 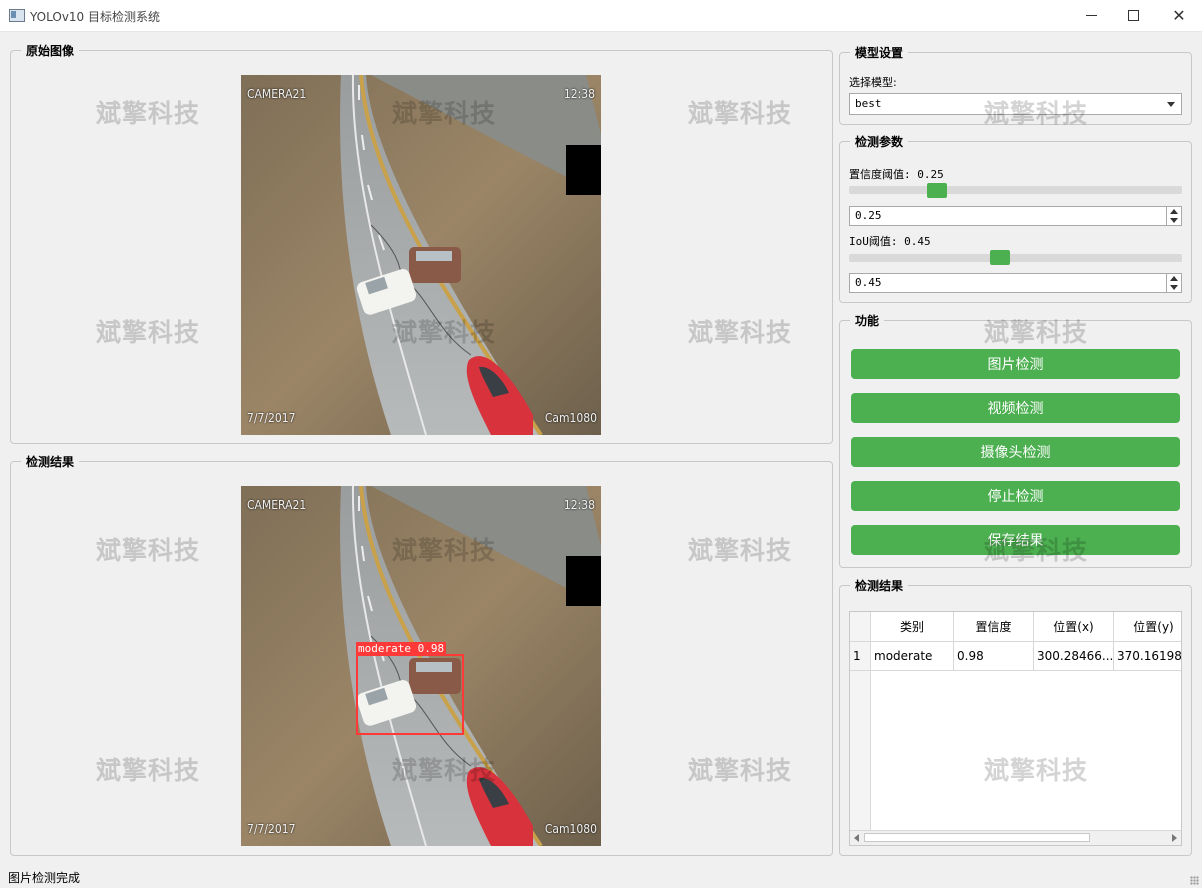 I want to click on column-header-y: 位置(y), so click(x=1147, y=627).